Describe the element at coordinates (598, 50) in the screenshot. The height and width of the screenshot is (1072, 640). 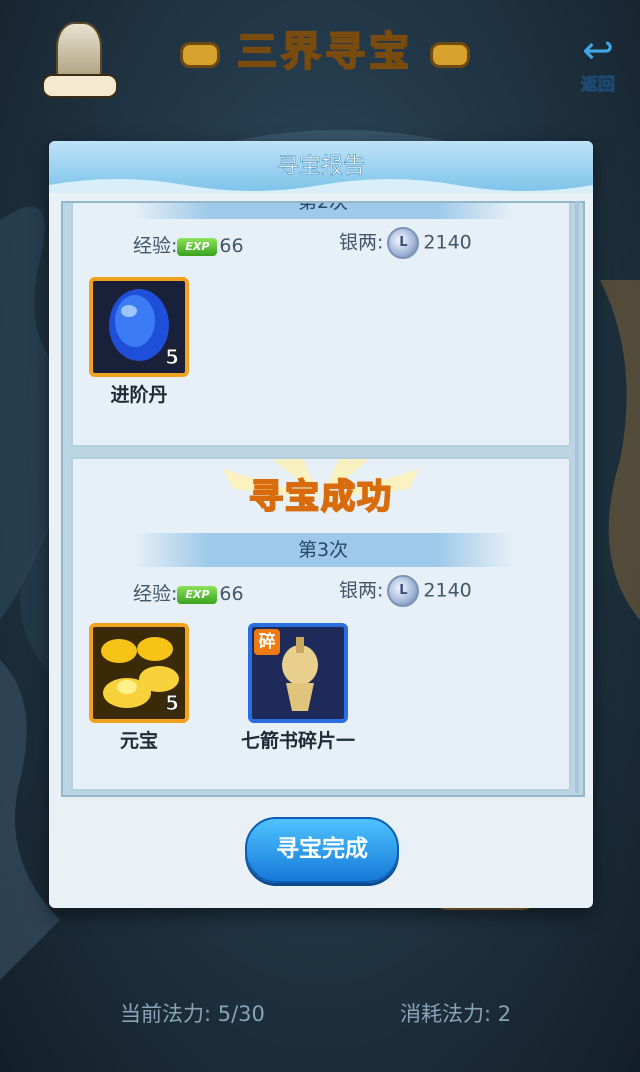
I see `return-arrow-icon: ↩` at that location.